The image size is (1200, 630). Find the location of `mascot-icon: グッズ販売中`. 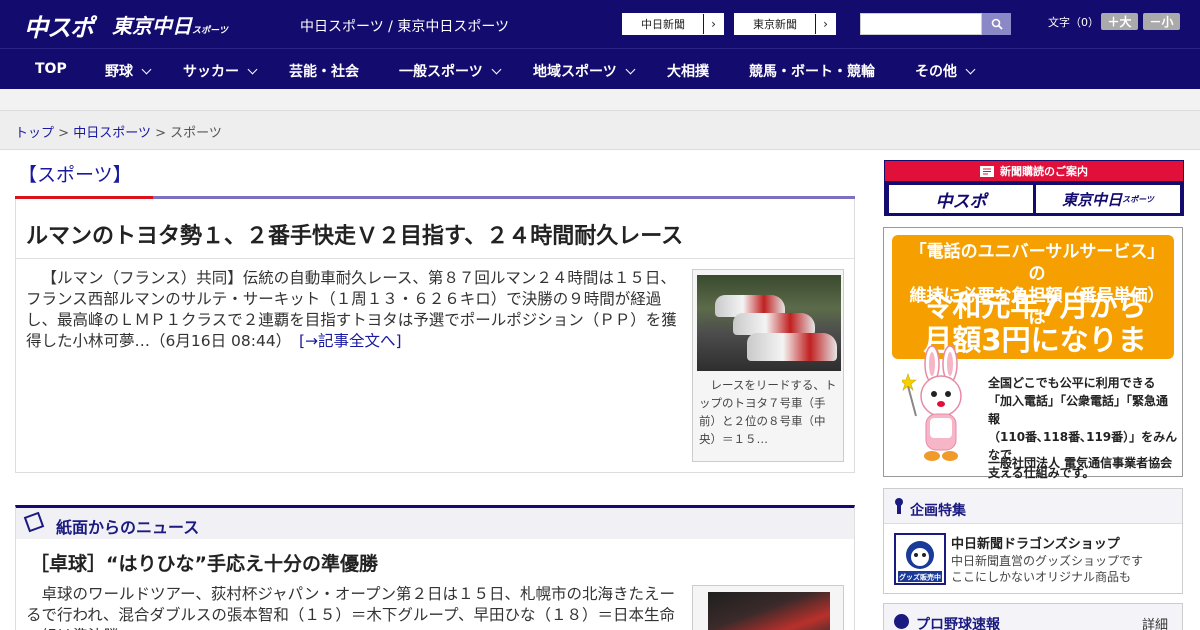

mascot-icon: グッズ販売中 is located at coordinates (920, 561).